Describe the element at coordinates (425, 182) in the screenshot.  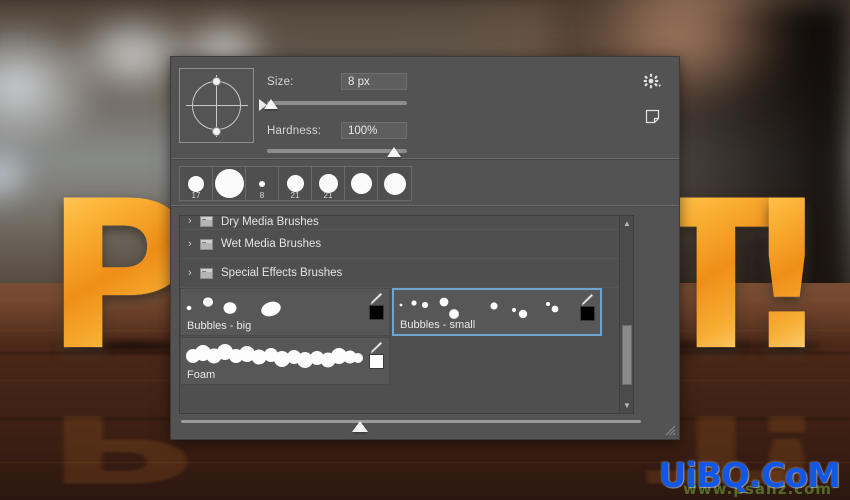
I see `brush-preset-strip: 17 8 21 21` at that location.